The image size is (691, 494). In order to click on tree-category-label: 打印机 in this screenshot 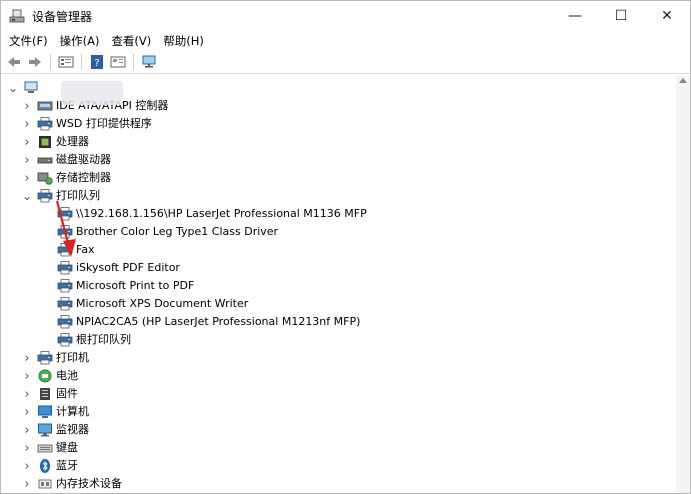, I will do `click(72, 357)`.